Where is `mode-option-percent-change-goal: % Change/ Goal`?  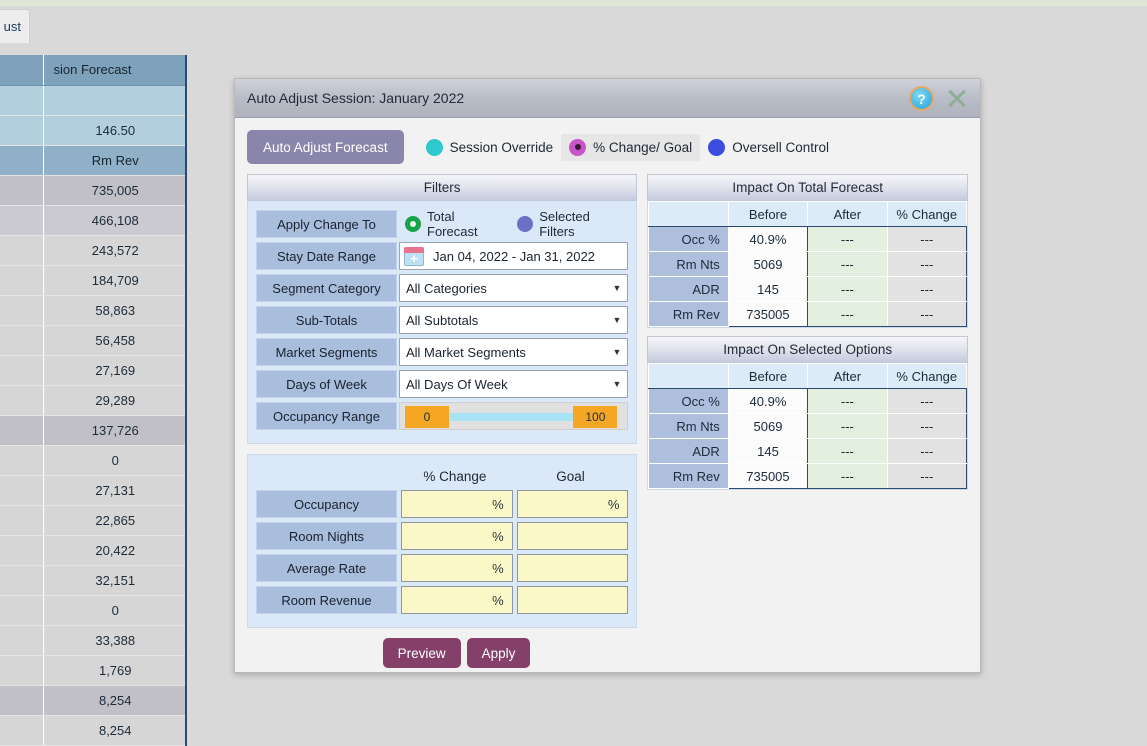 mode-option-percent-change-goal: % Change/ Goal is located at coordinates (631, 147).